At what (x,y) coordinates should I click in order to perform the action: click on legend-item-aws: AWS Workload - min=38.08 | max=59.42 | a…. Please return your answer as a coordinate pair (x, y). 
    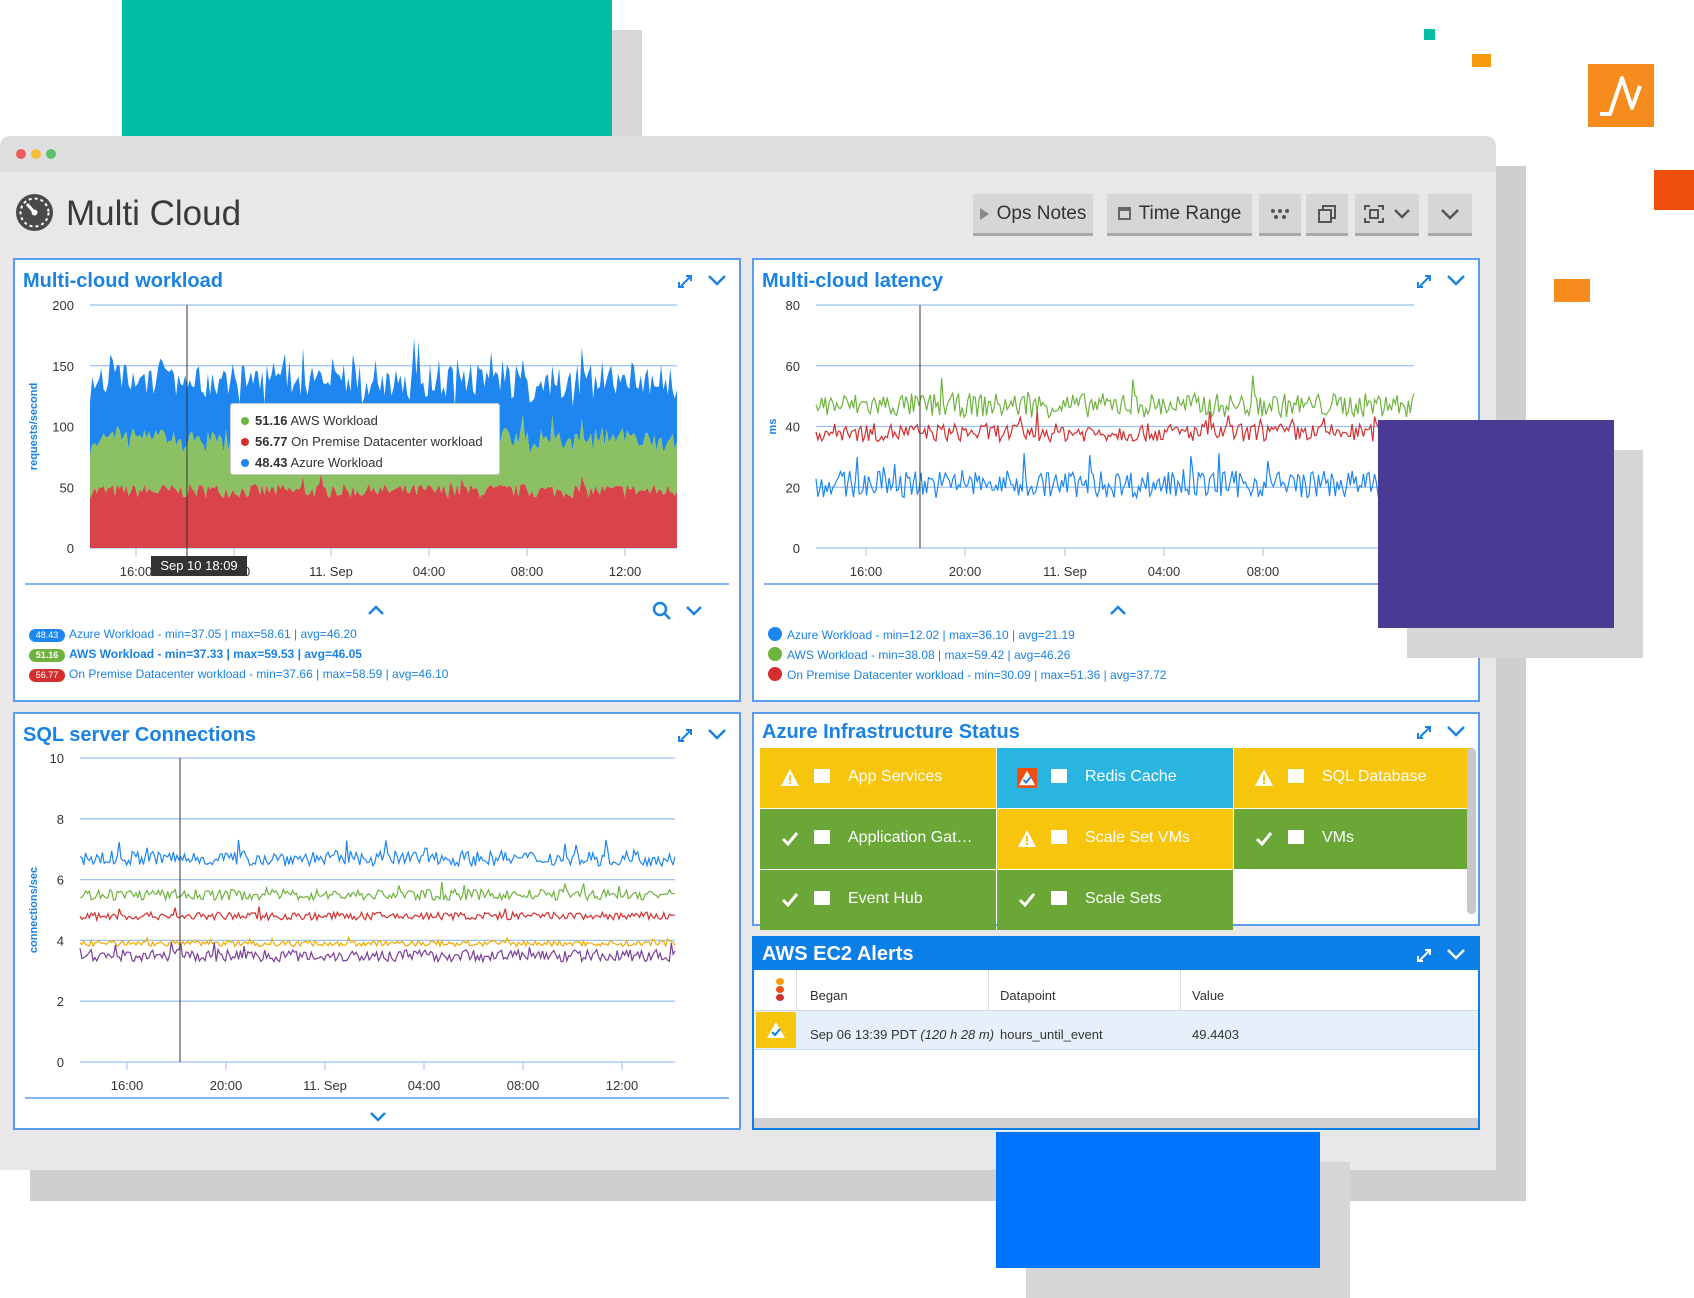
    Looking at the image, I should click on (919, 654).